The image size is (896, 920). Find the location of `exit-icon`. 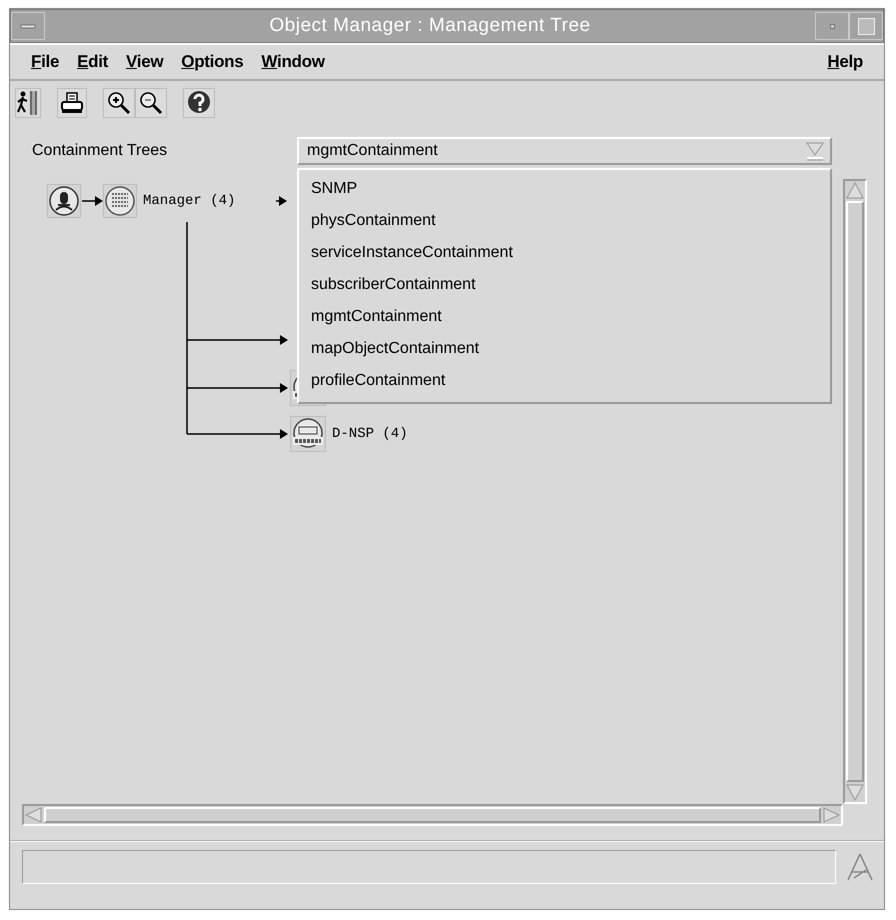

exit-icon is located at coordinates (28, 103).